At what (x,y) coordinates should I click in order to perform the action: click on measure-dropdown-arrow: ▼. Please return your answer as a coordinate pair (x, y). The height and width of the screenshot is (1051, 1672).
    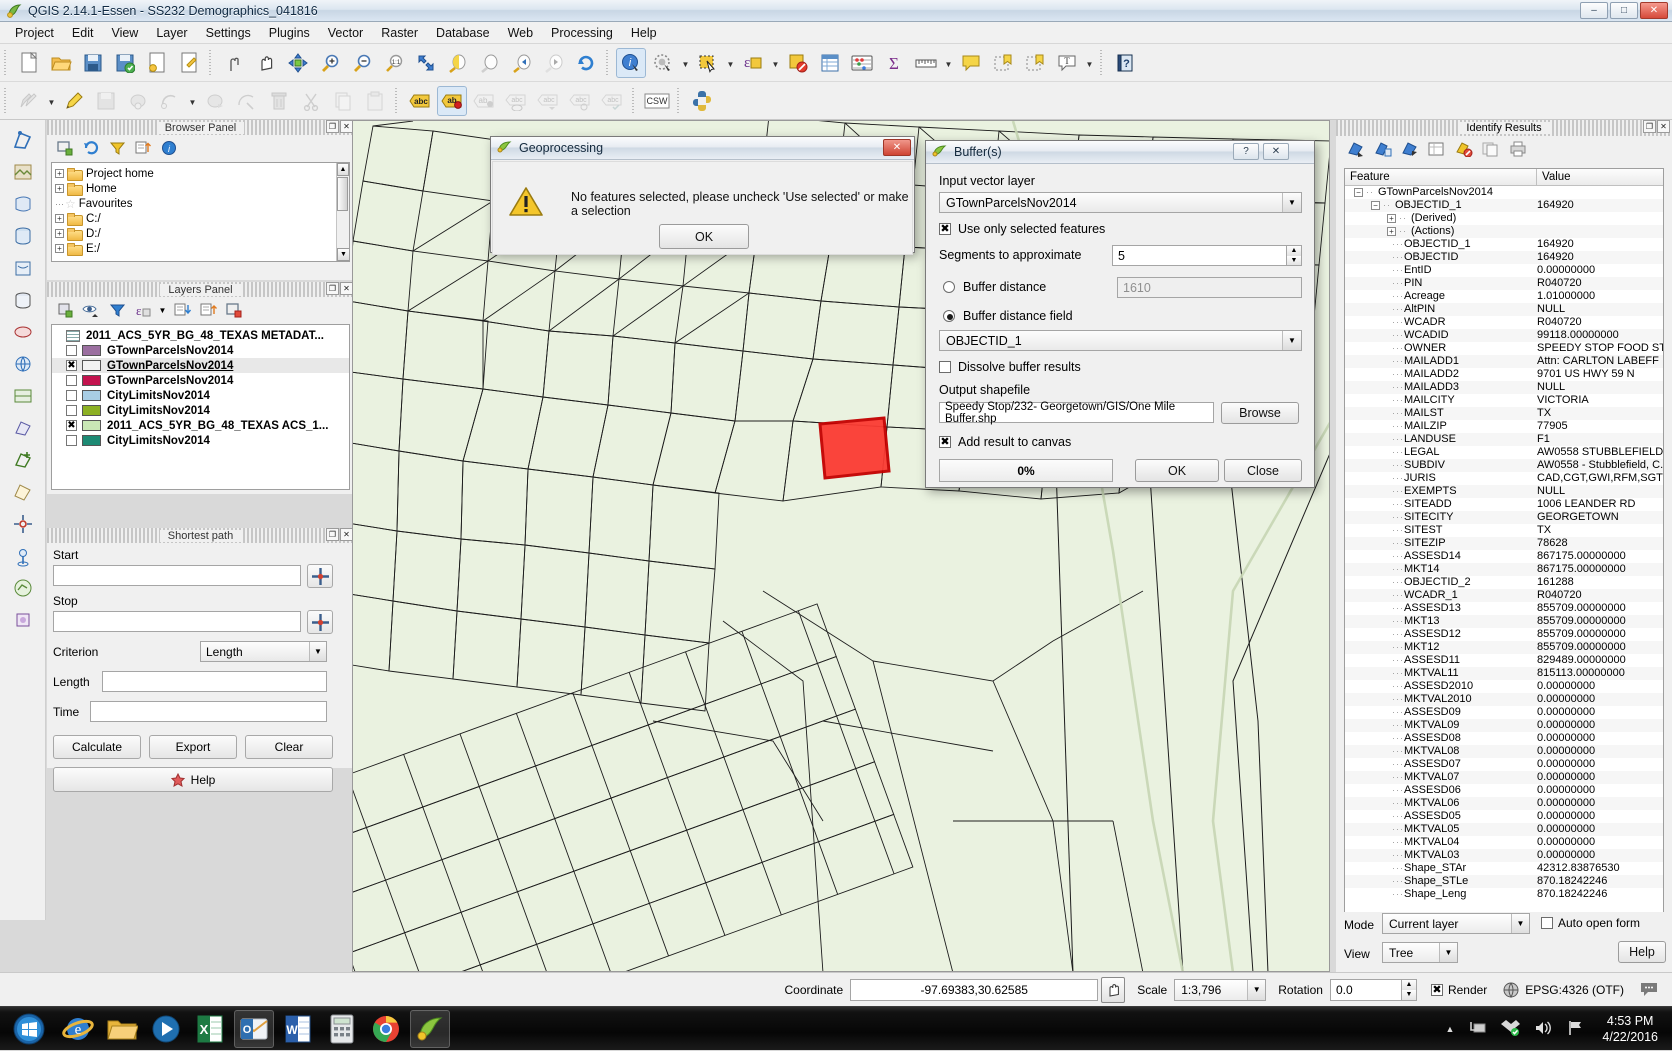
    Looking at the image, I should click on (948, 63).